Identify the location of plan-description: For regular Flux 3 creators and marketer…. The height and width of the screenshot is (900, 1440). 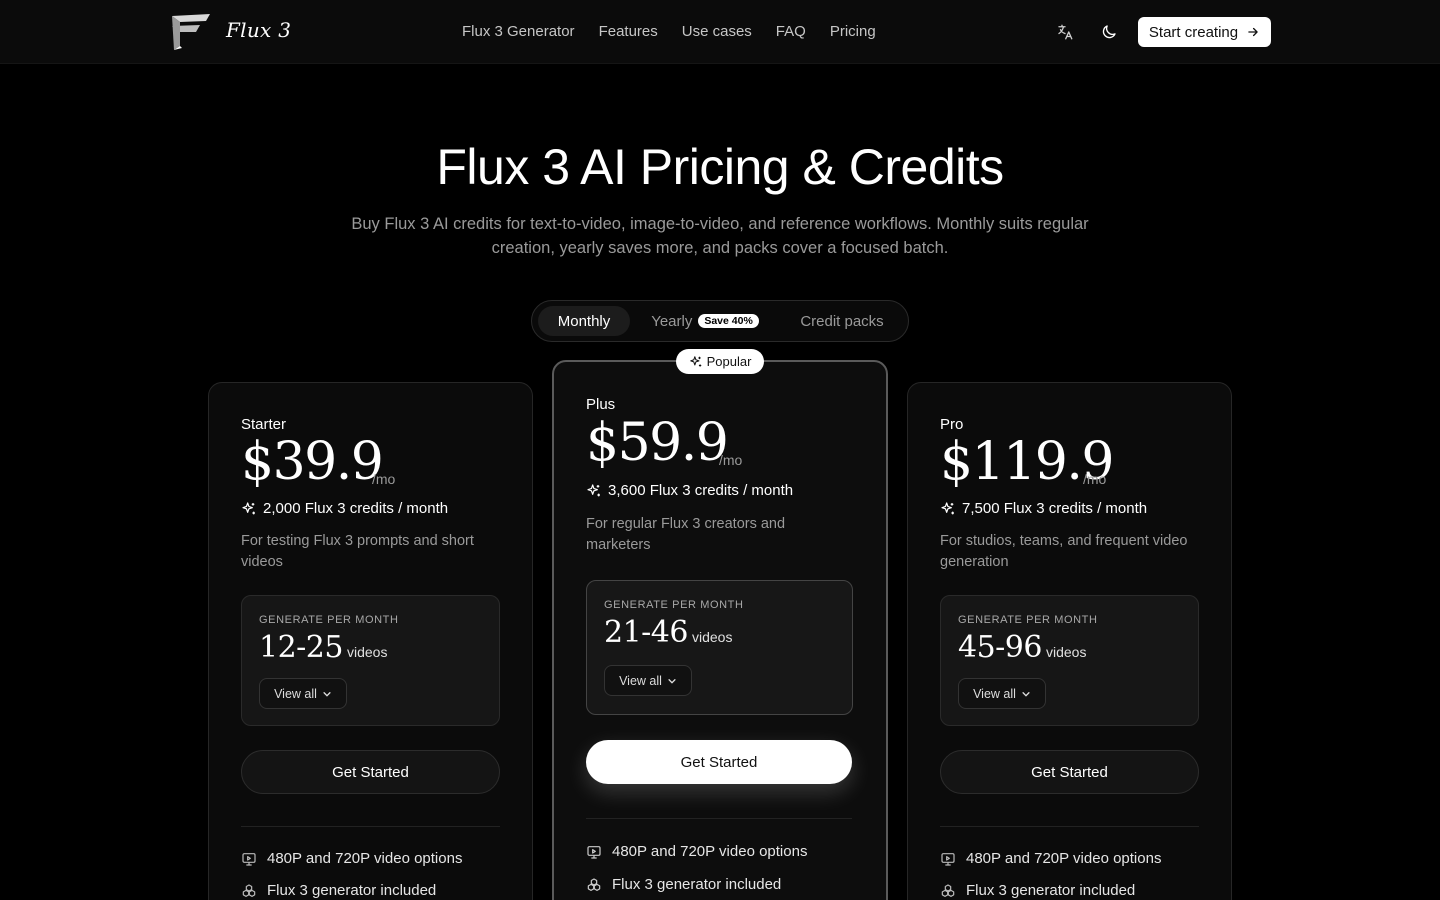
(686, 534).